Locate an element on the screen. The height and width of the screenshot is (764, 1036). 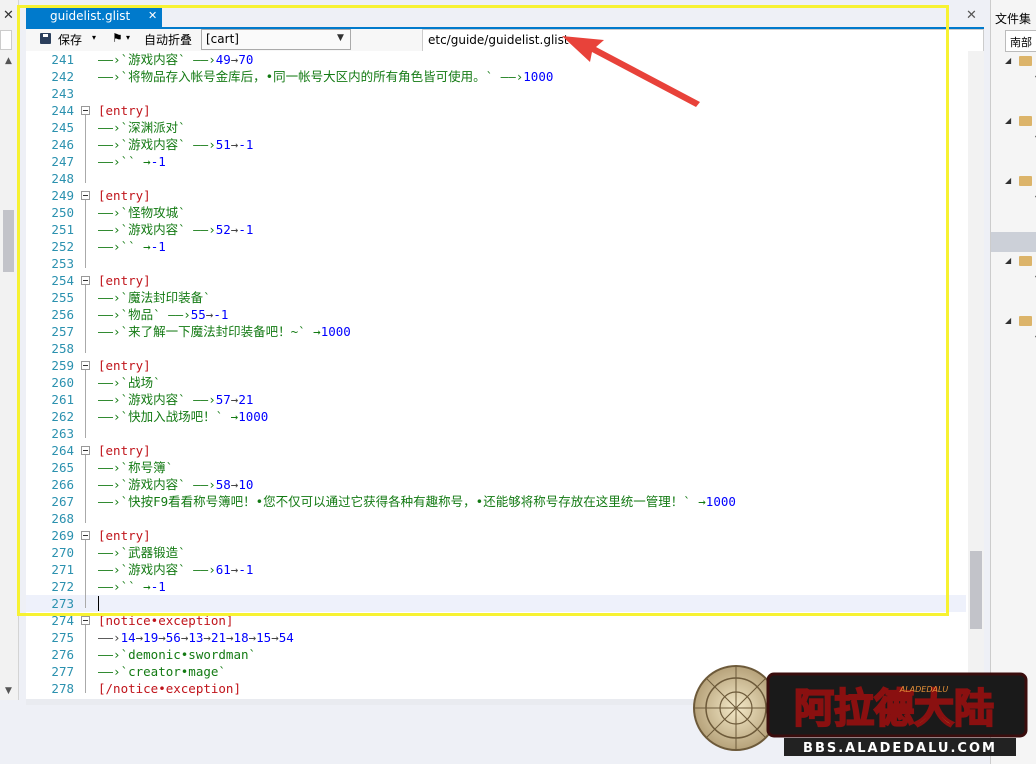
code-token: 13 is located at coordinates (196, 637).